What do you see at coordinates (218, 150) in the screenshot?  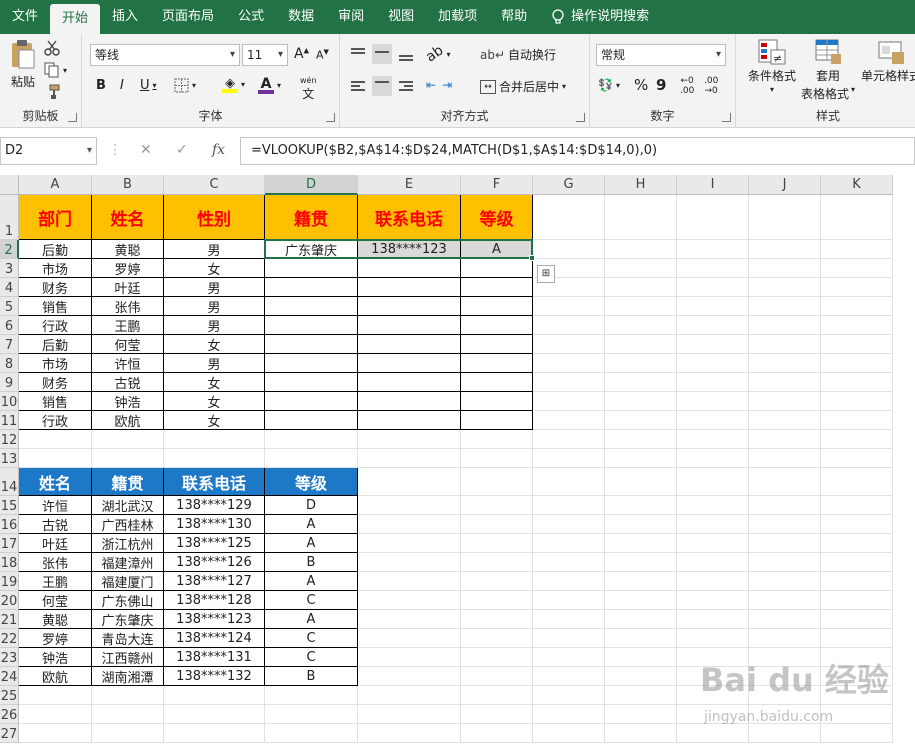 I see `insert-function-icon: fx` at bounding box center [218, 150].